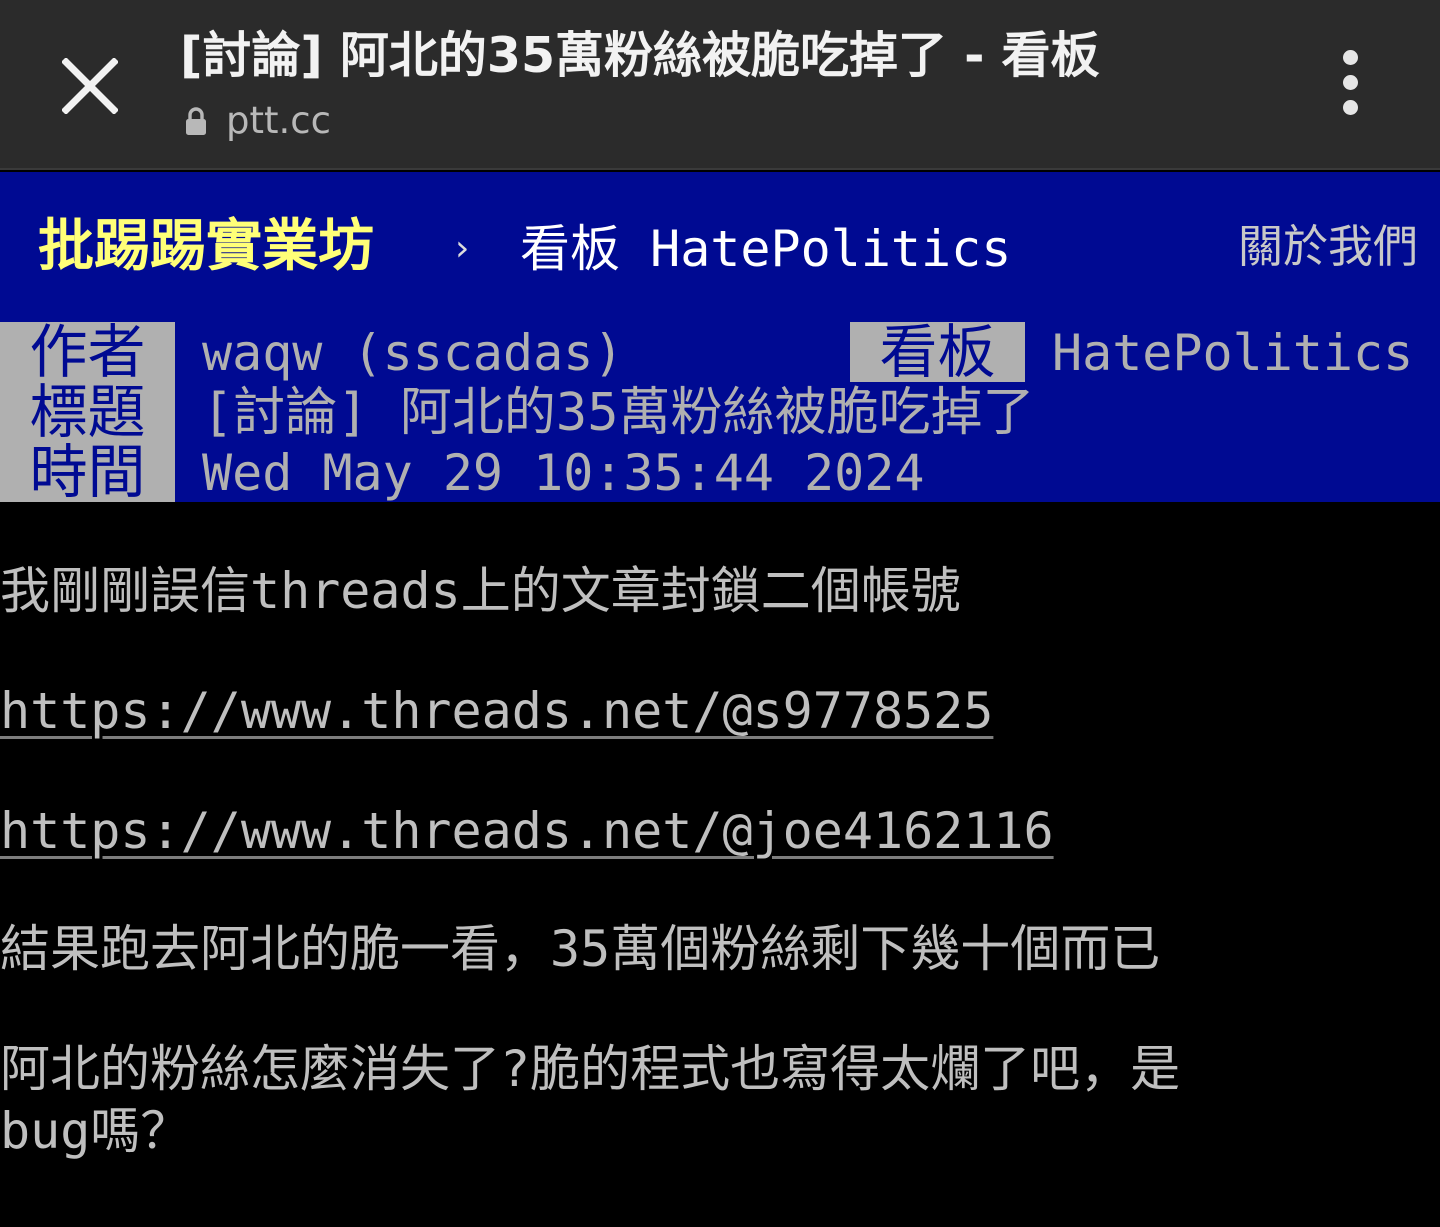 The image size is (1440, 1227). I want to click on close-button, so click(90, 86).